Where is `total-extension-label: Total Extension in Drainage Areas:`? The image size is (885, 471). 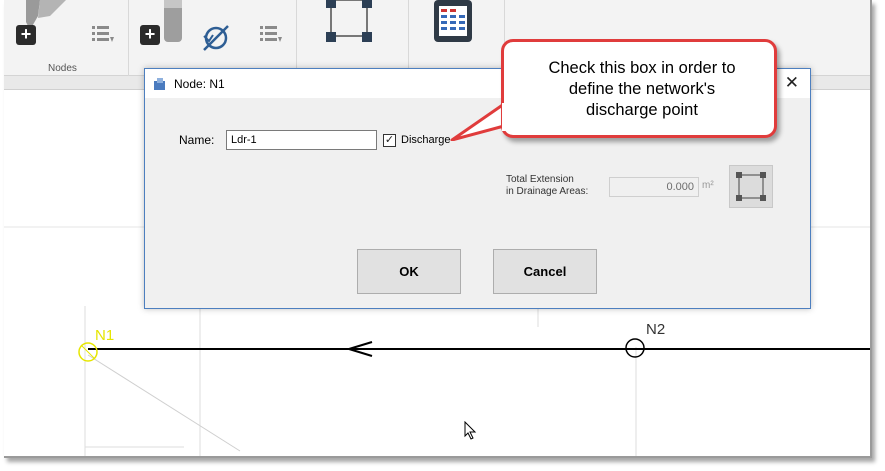 total-extension-label: Total Extension in Drainage Areas: is located at coordinates (547, 185).